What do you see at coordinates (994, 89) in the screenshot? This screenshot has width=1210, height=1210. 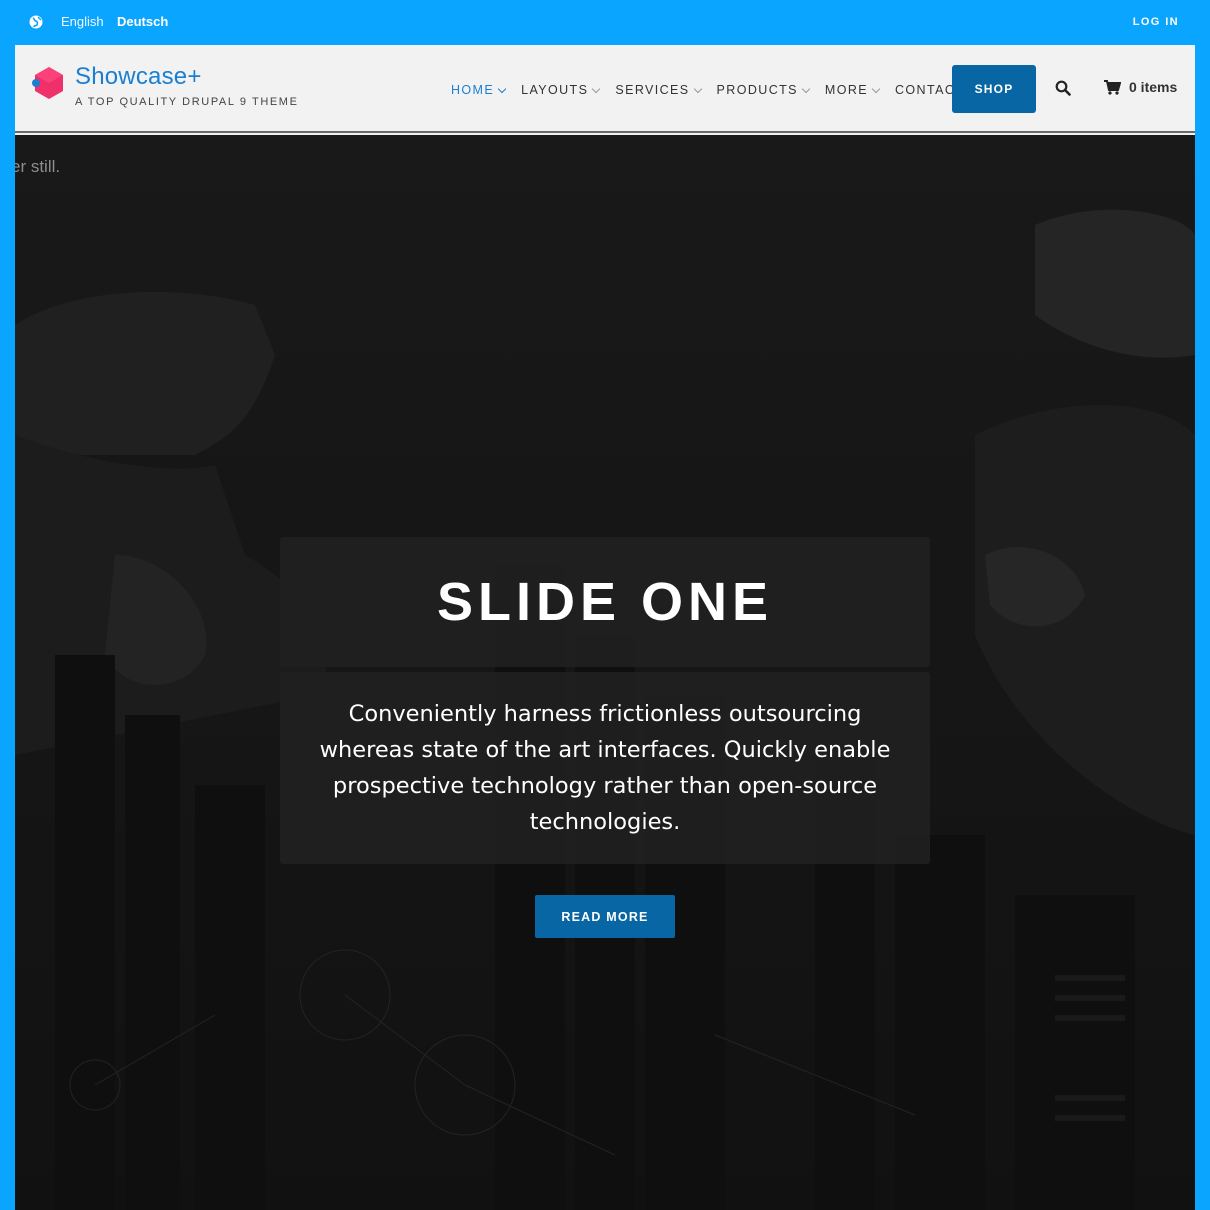 I see `shop-button: SHOP` at bounding box center [994, 89].